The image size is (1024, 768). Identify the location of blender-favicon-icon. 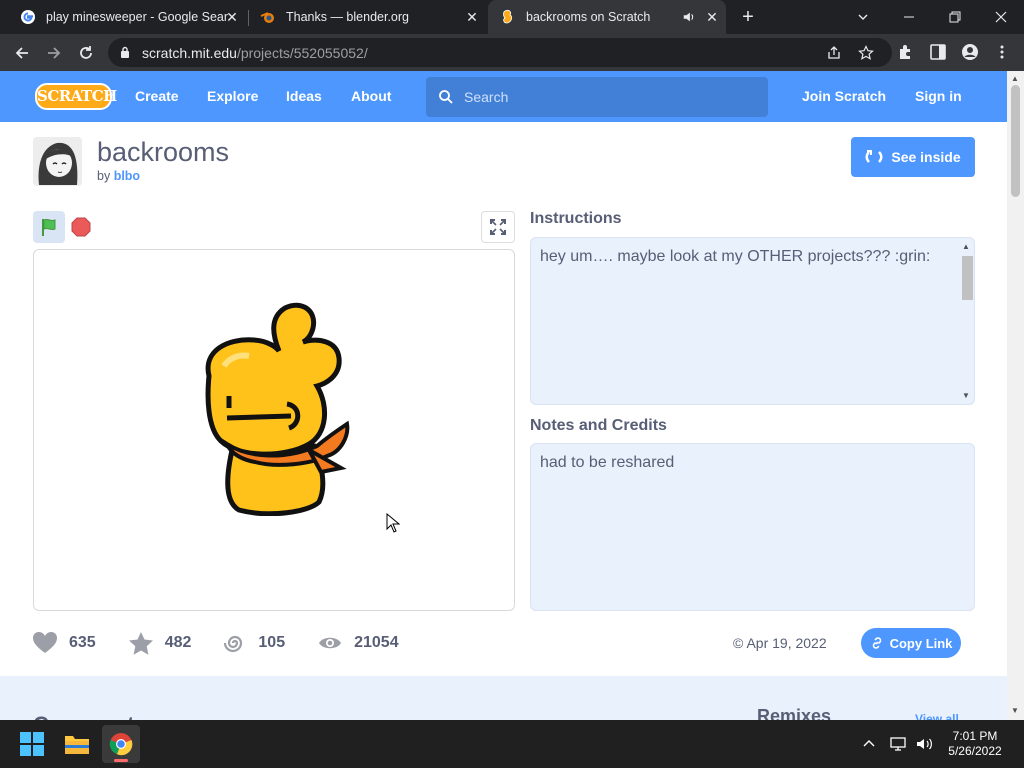
(267, 17).